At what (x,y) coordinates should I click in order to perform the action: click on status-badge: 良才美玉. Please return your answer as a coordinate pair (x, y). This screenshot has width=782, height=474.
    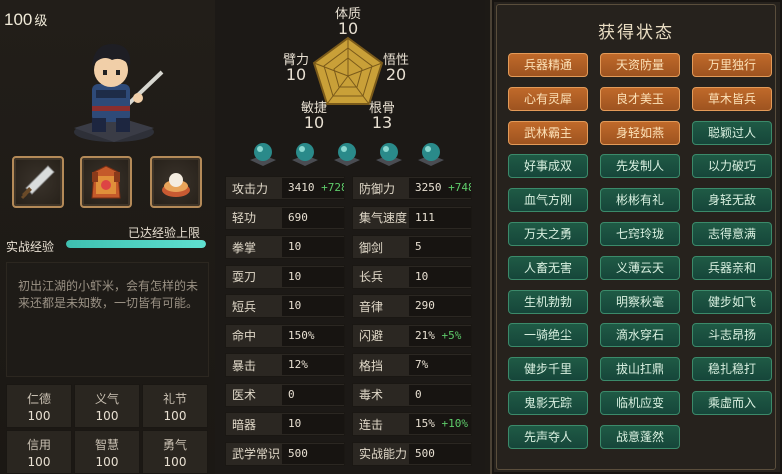
    Looking at the image, I should click on (640, 98).